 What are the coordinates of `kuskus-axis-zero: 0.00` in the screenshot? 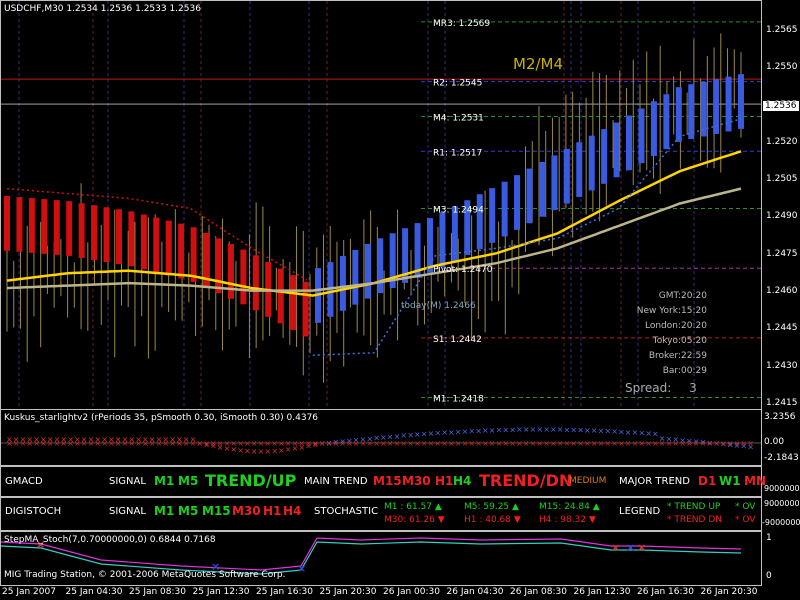 It's located at (774, 442).